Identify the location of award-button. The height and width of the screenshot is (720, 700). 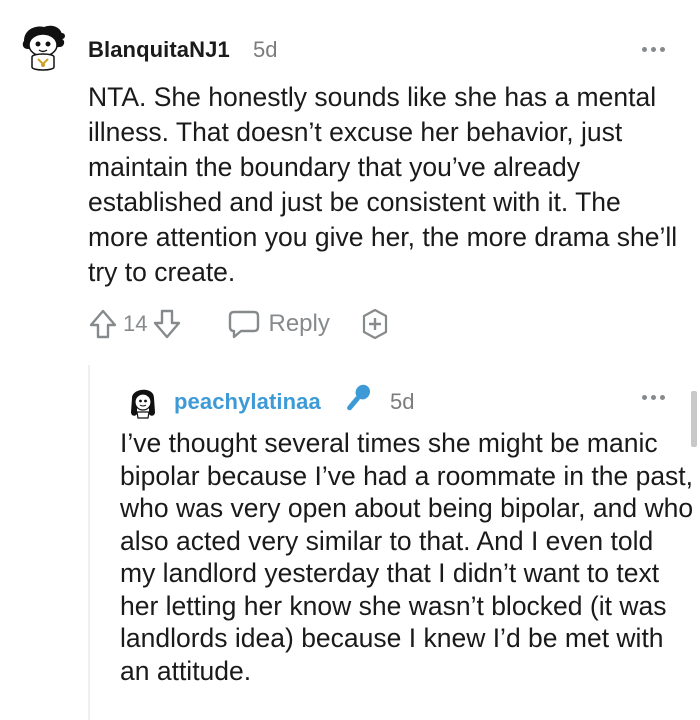
(375, 324).